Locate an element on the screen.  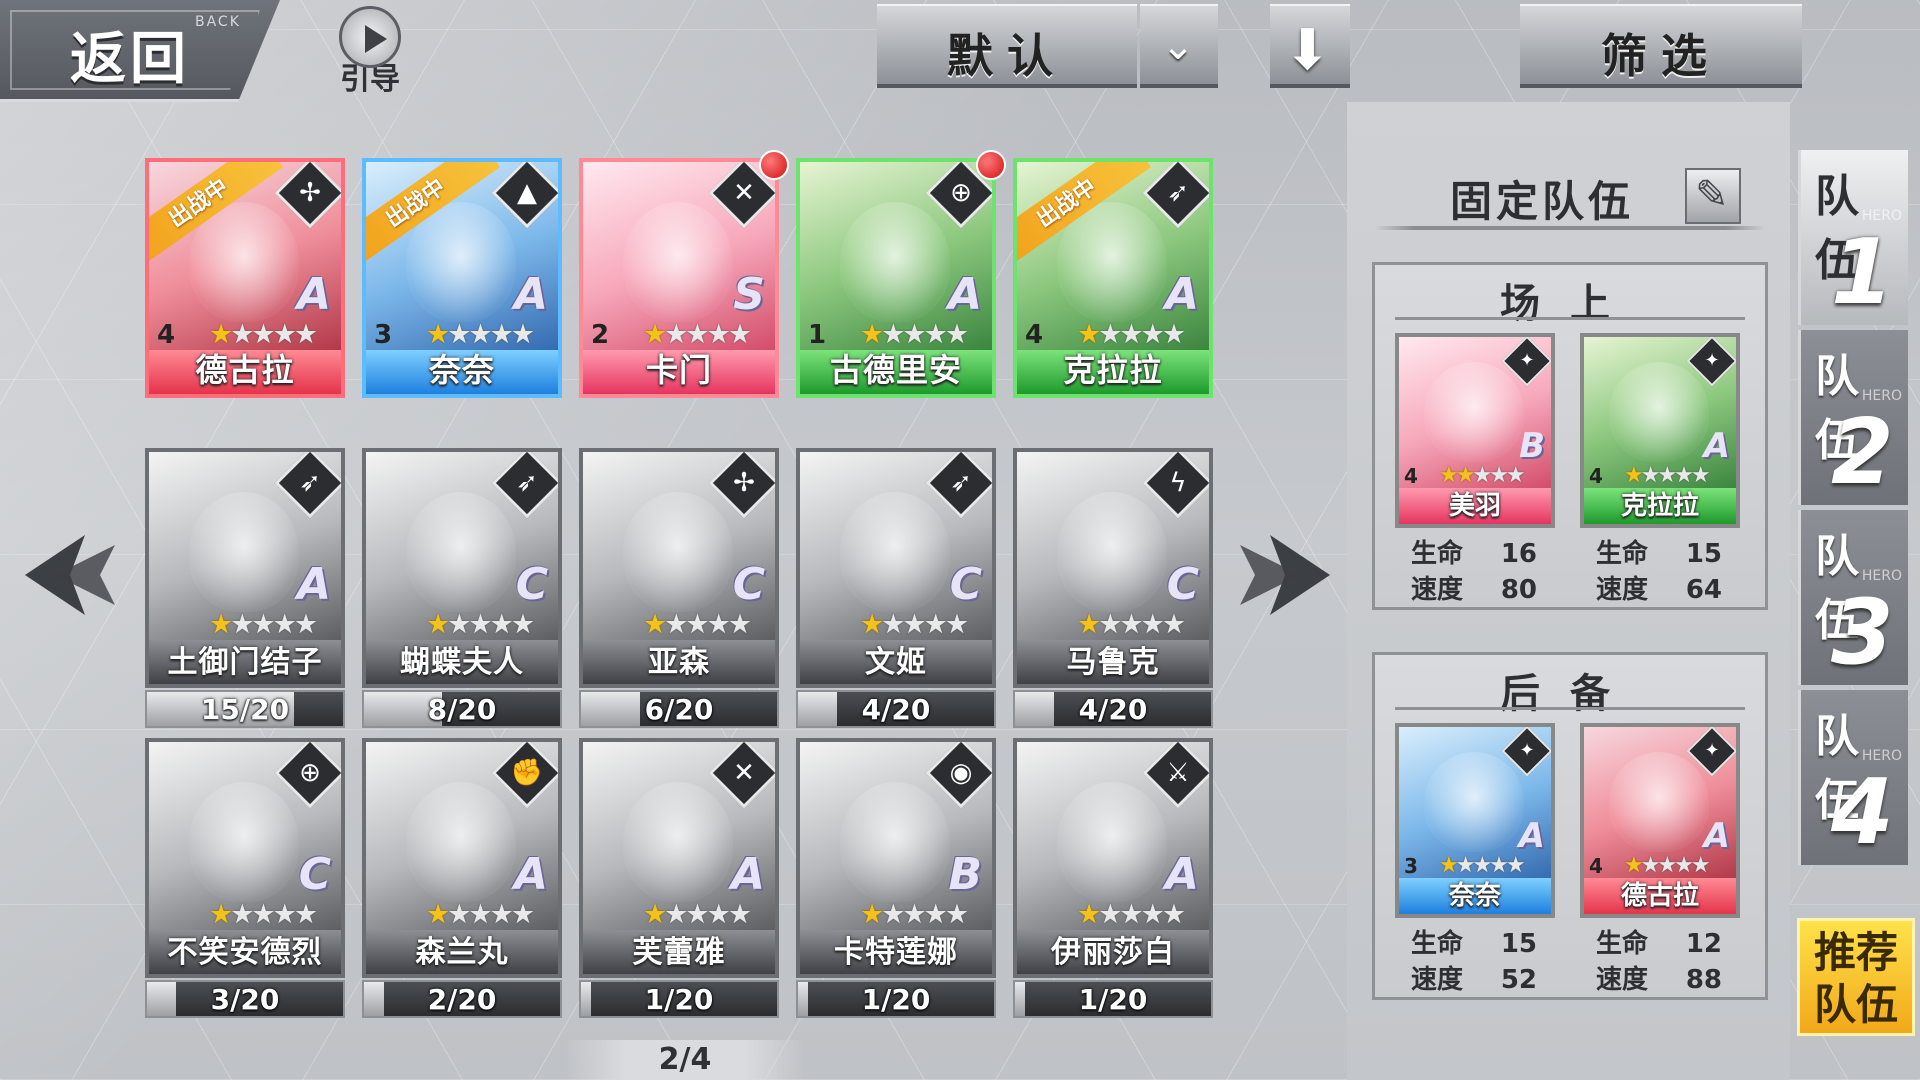
prev-page-arrow is located at coordinates (70, 575).